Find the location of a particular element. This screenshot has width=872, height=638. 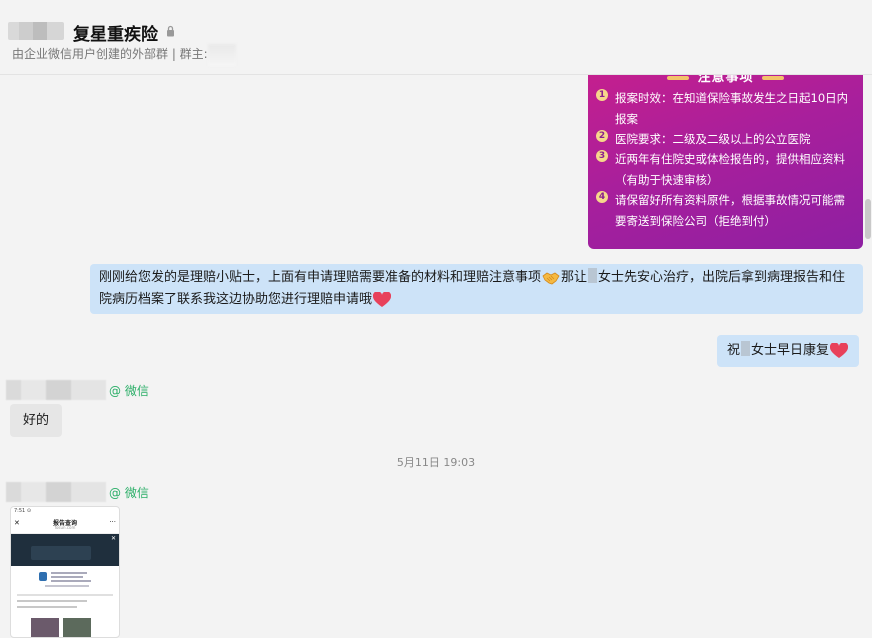

poster-heading: 注意事项 is located at coordinates (725, 79).